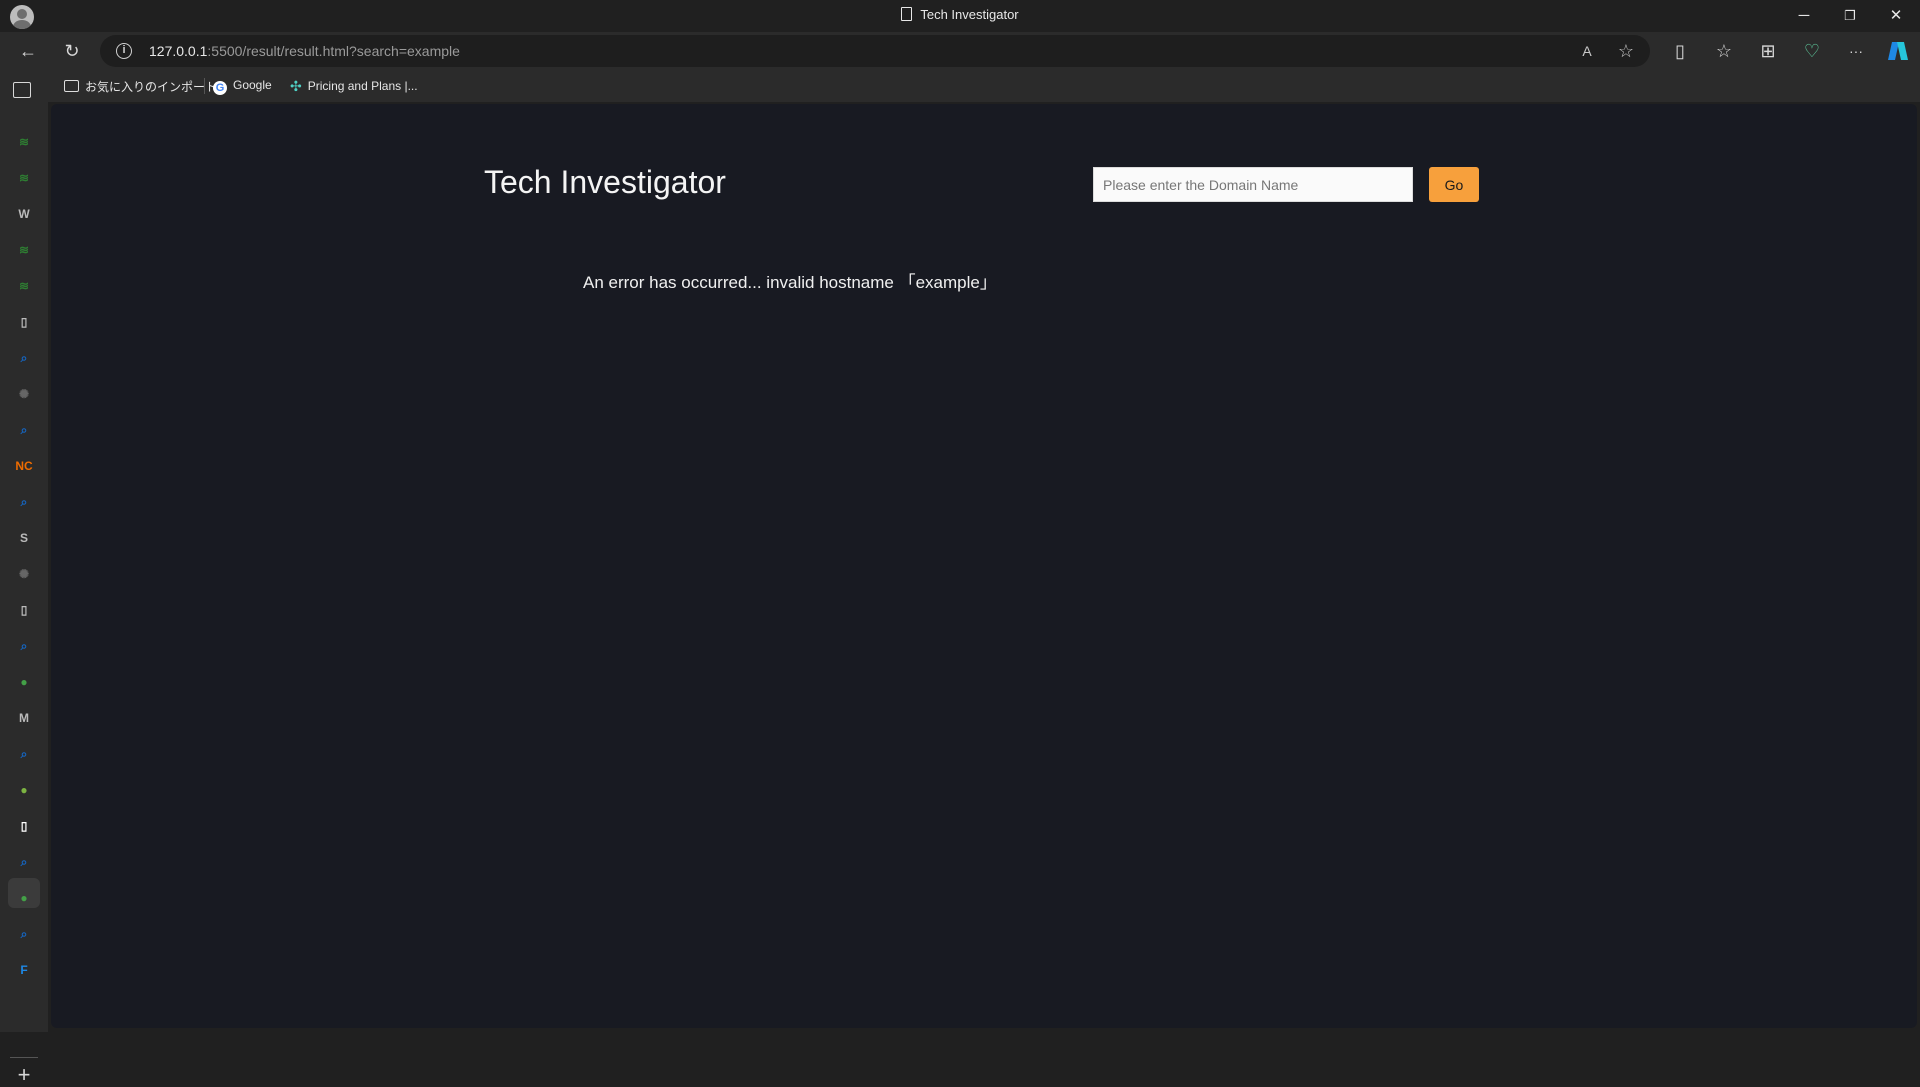  Describe the element at coordinates (24, 970) in the screenshot. I see `f-icon: F` at that location.